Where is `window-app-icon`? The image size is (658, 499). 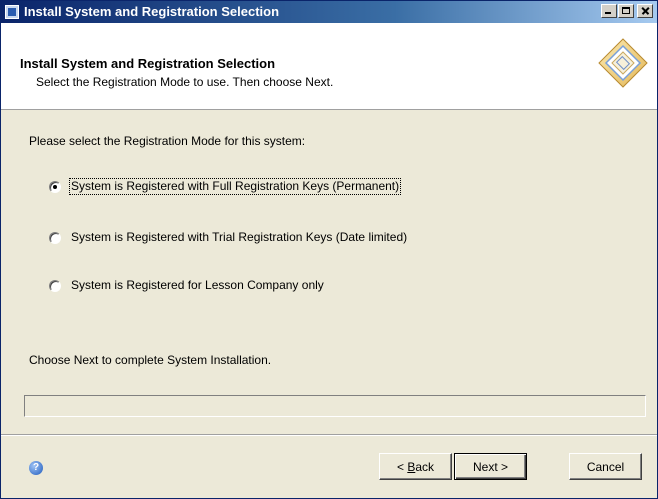 window-app-icon is located at coordinates (12, 12).